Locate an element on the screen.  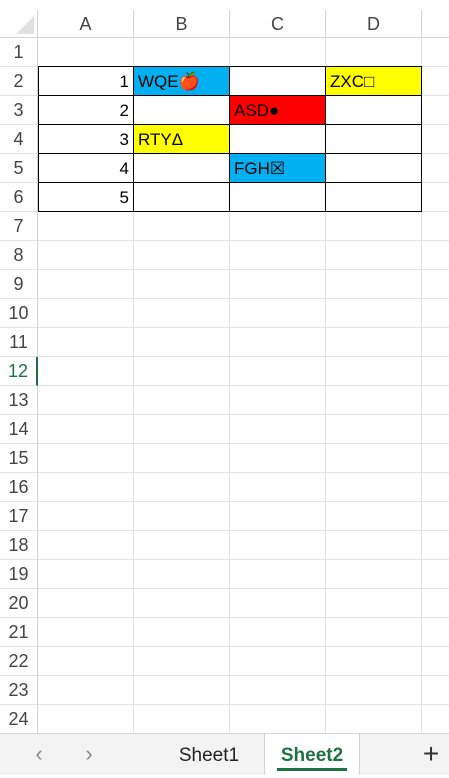
cell-c13 is located at coordinates (278, 400).